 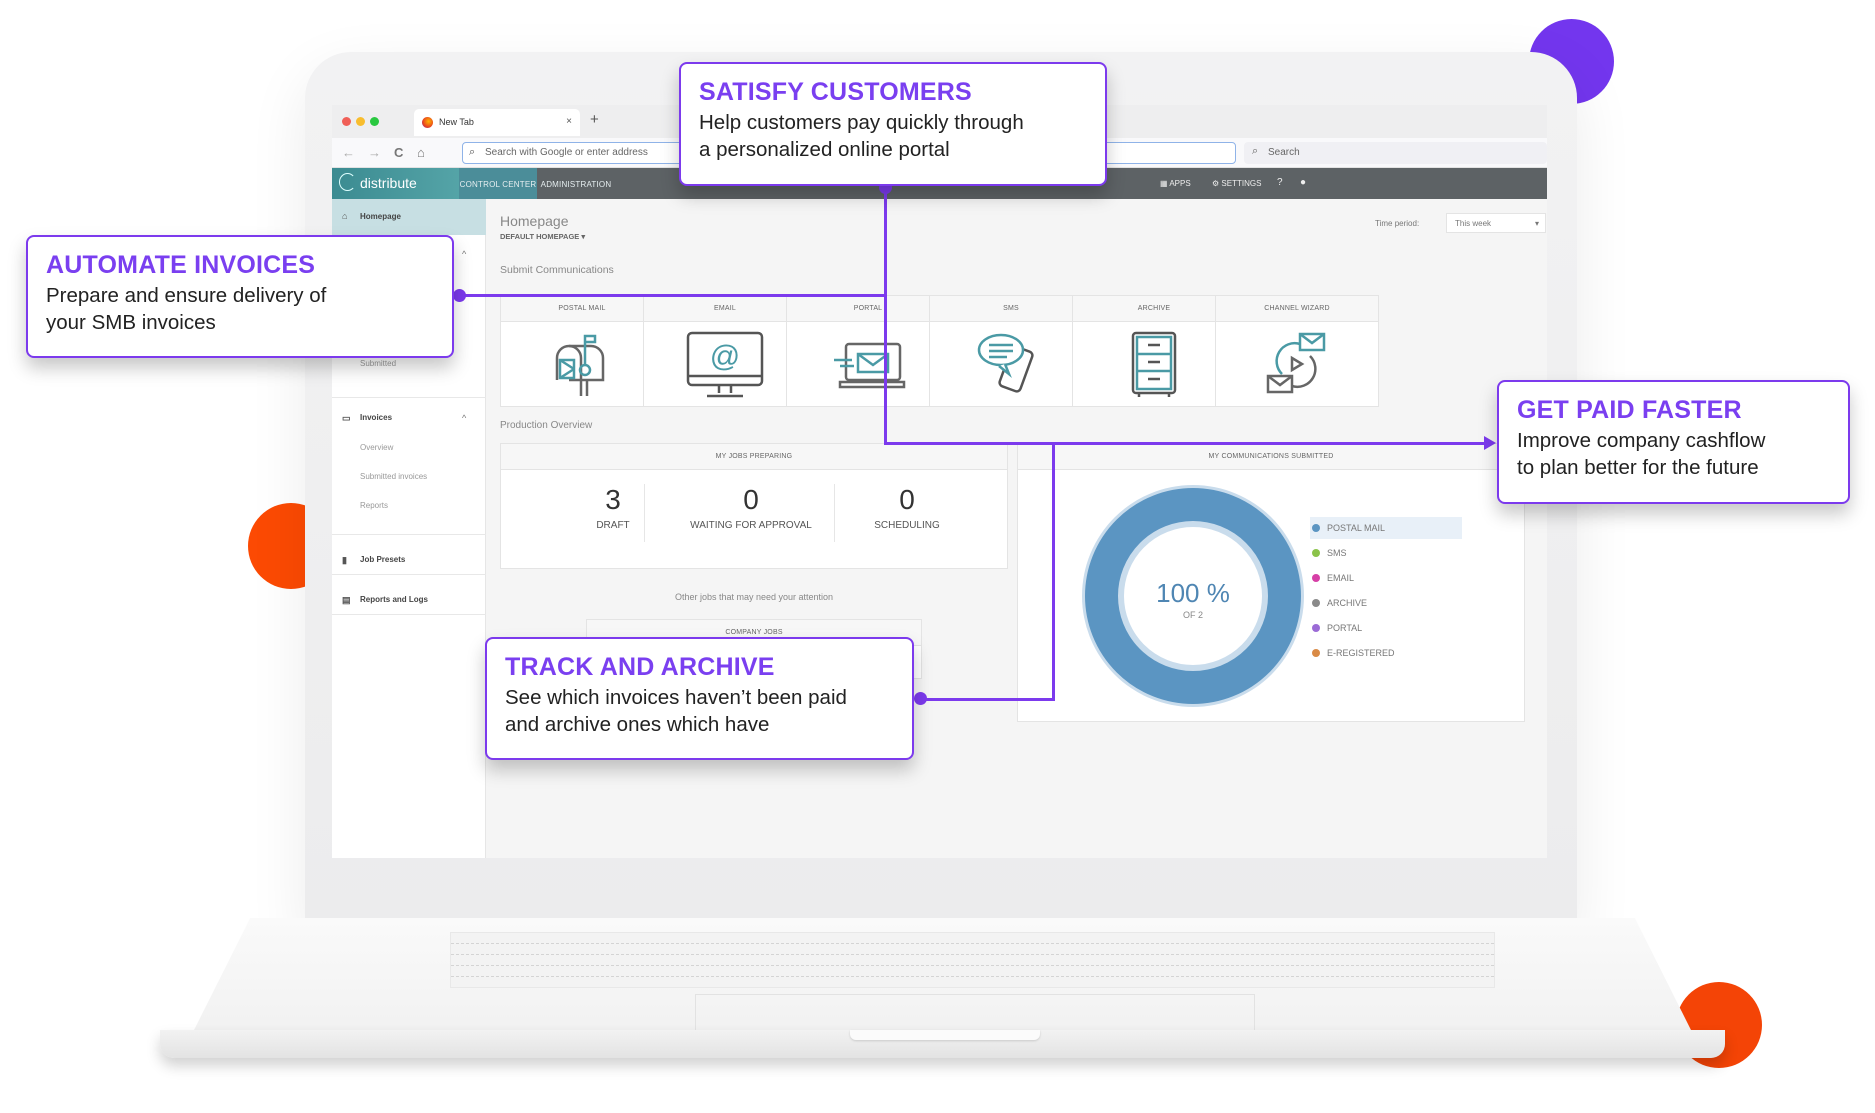 I want to click on legend-label: ARCHIVE, so click(x=1347, y=603).